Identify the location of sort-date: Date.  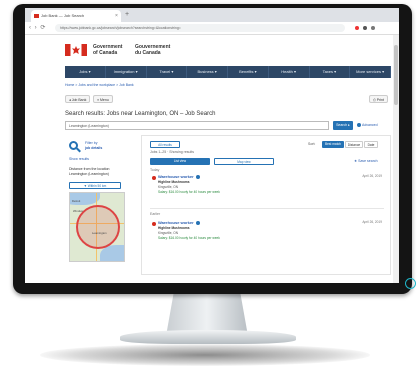
(371, 144).